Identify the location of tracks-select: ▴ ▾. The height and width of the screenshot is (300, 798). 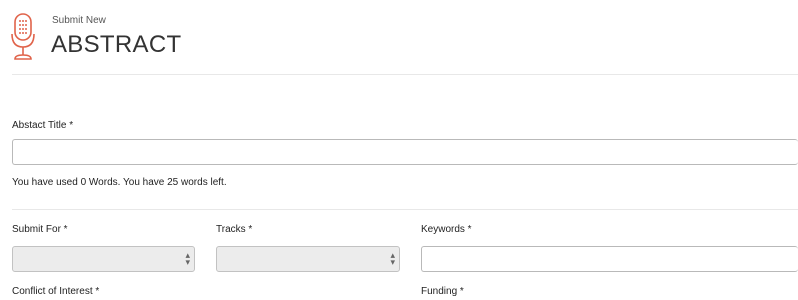
(308, 259).